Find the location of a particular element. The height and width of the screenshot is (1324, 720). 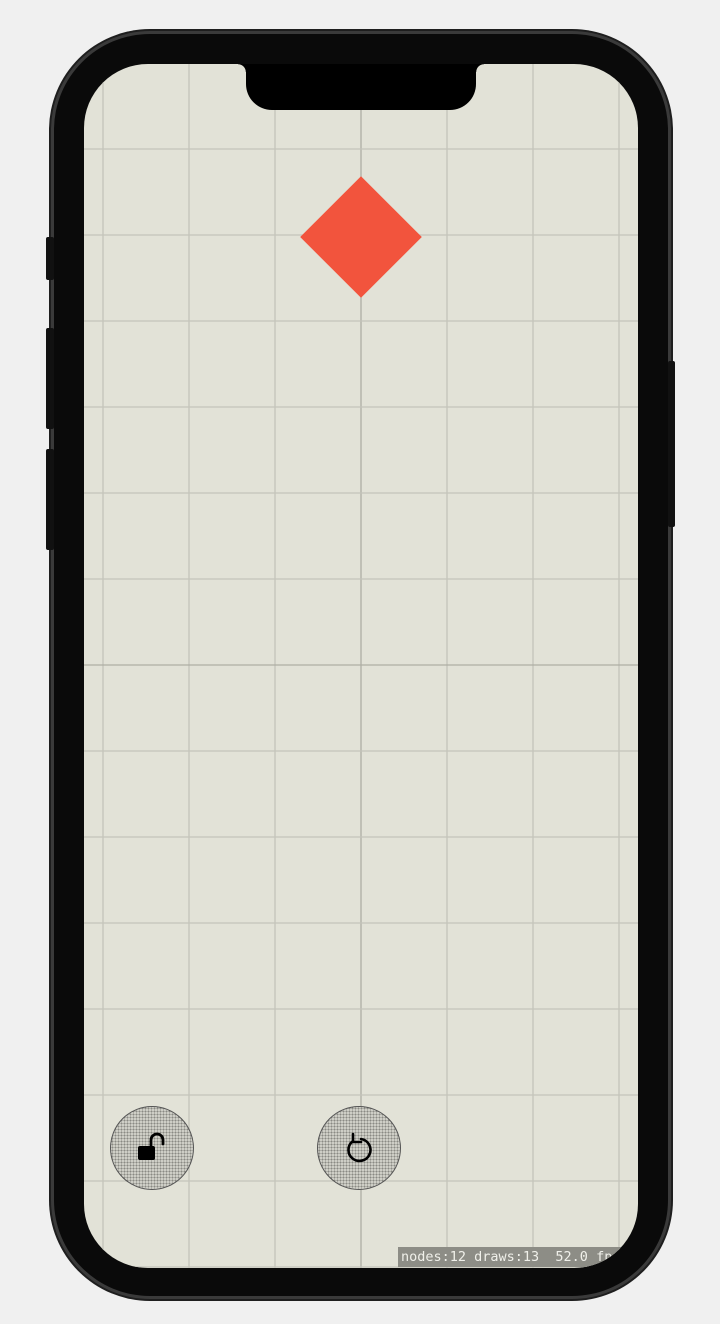

camera-notch is located at coordinates (361, 87).